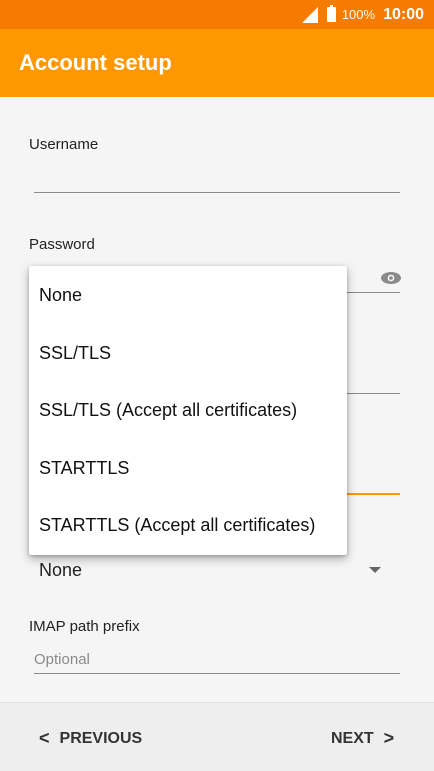 The width and height of the screenshot is (434, 771). I want to click on dropdown-option-starttls-accept-all: STARTTLS (Accept all certificates), so click(188, 526).